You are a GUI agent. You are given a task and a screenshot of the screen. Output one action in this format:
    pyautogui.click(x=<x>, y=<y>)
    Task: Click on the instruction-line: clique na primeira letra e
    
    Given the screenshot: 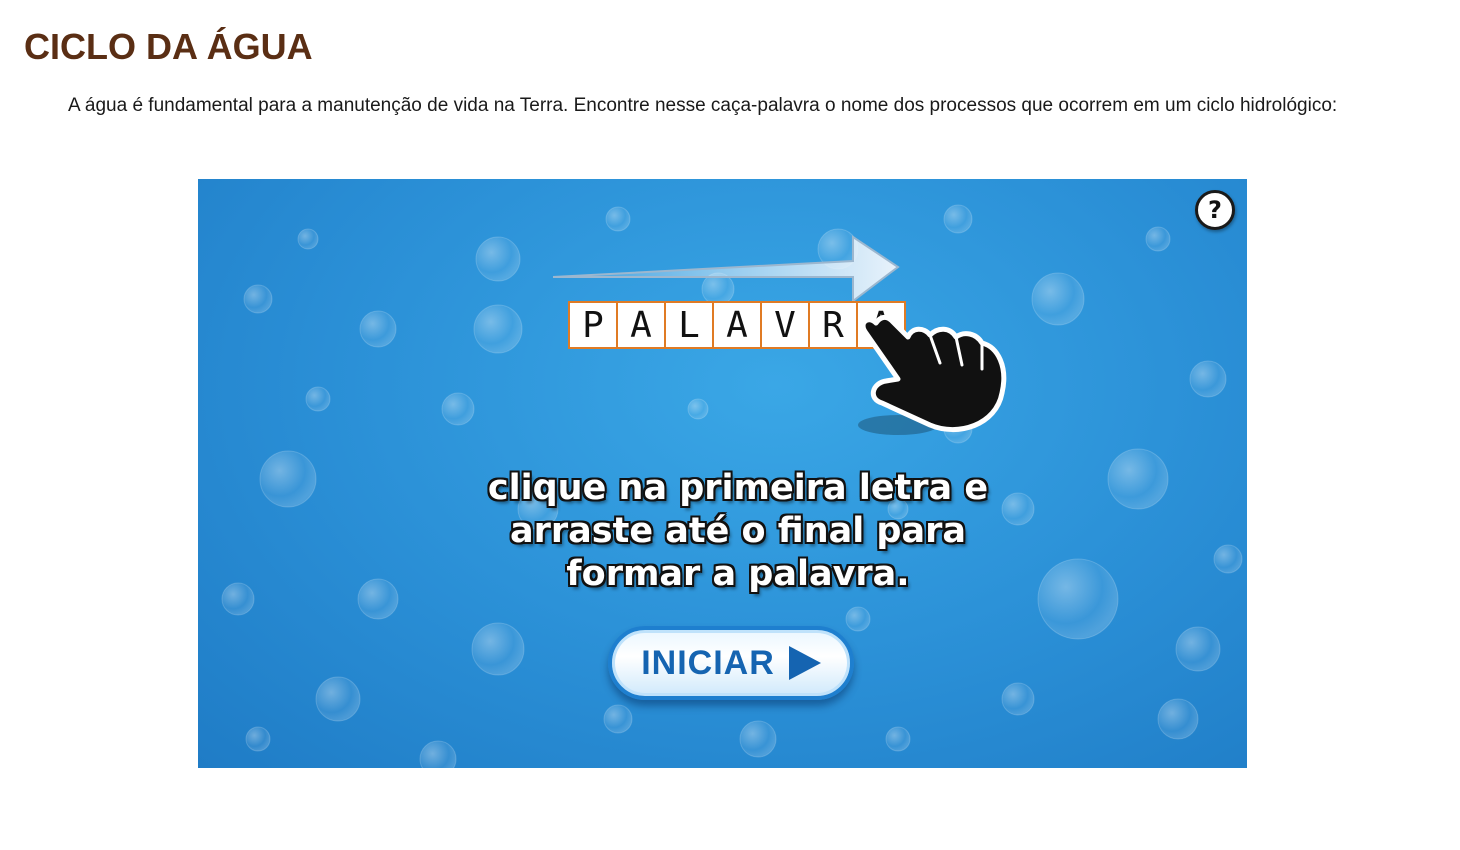 What is the action you would take?
    pyautogui.click(x=738, y=488)
    